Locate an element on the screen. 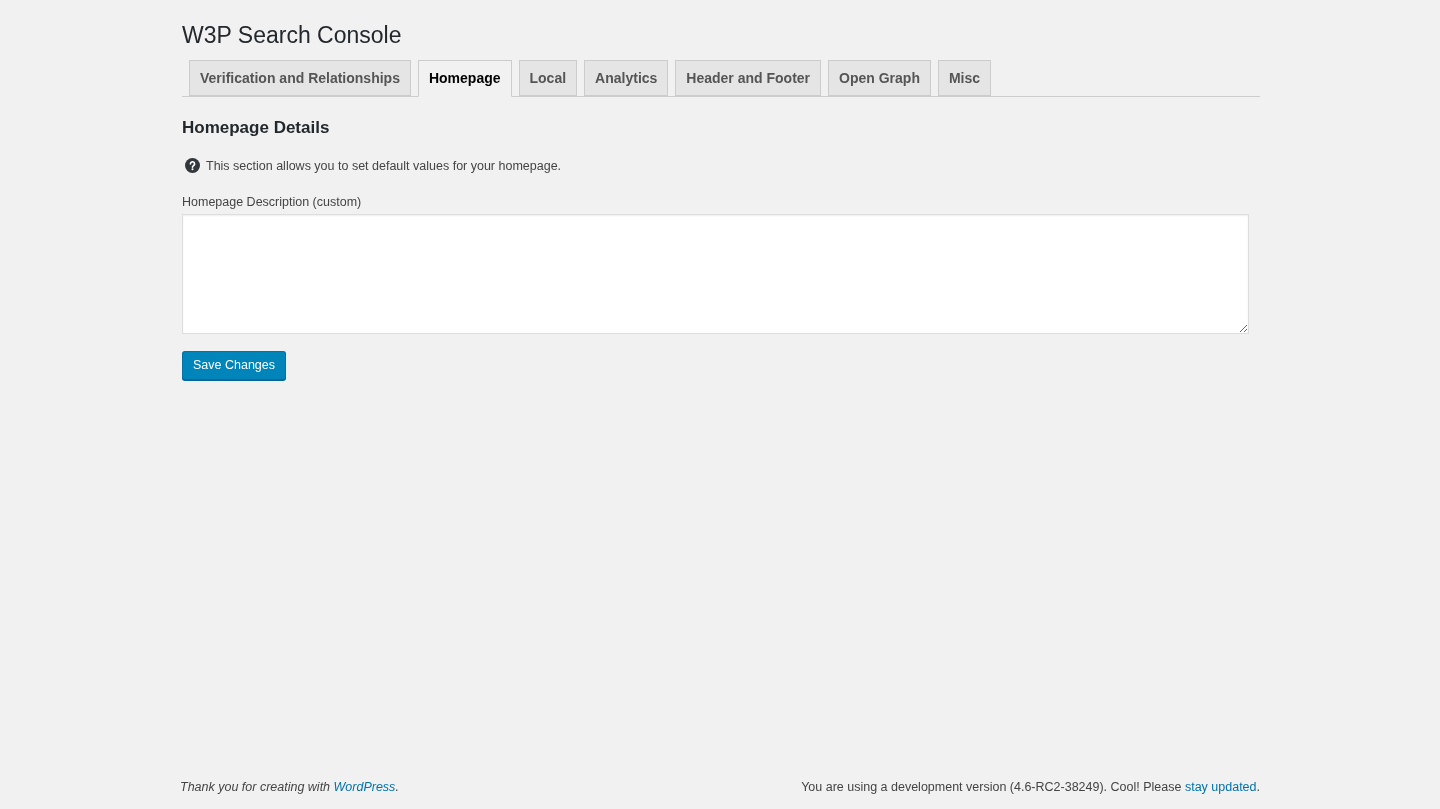  tab: Header and Footer is located at coordinates (748, 78).